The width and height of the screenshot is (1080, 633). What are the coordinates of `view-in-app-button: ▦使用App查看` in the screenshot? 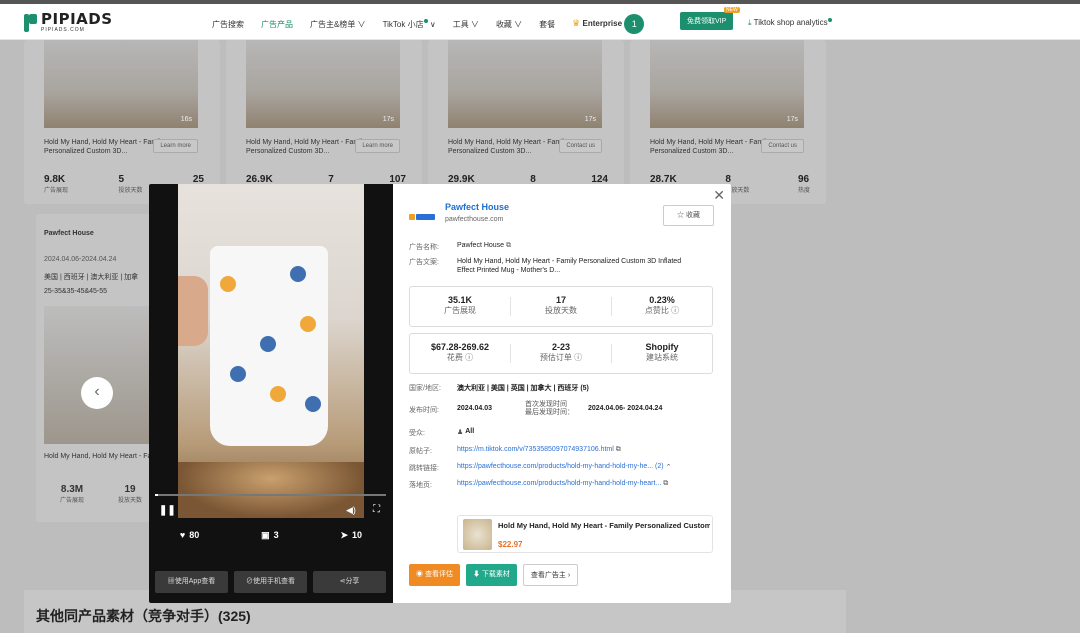 It's located at (191, 582).